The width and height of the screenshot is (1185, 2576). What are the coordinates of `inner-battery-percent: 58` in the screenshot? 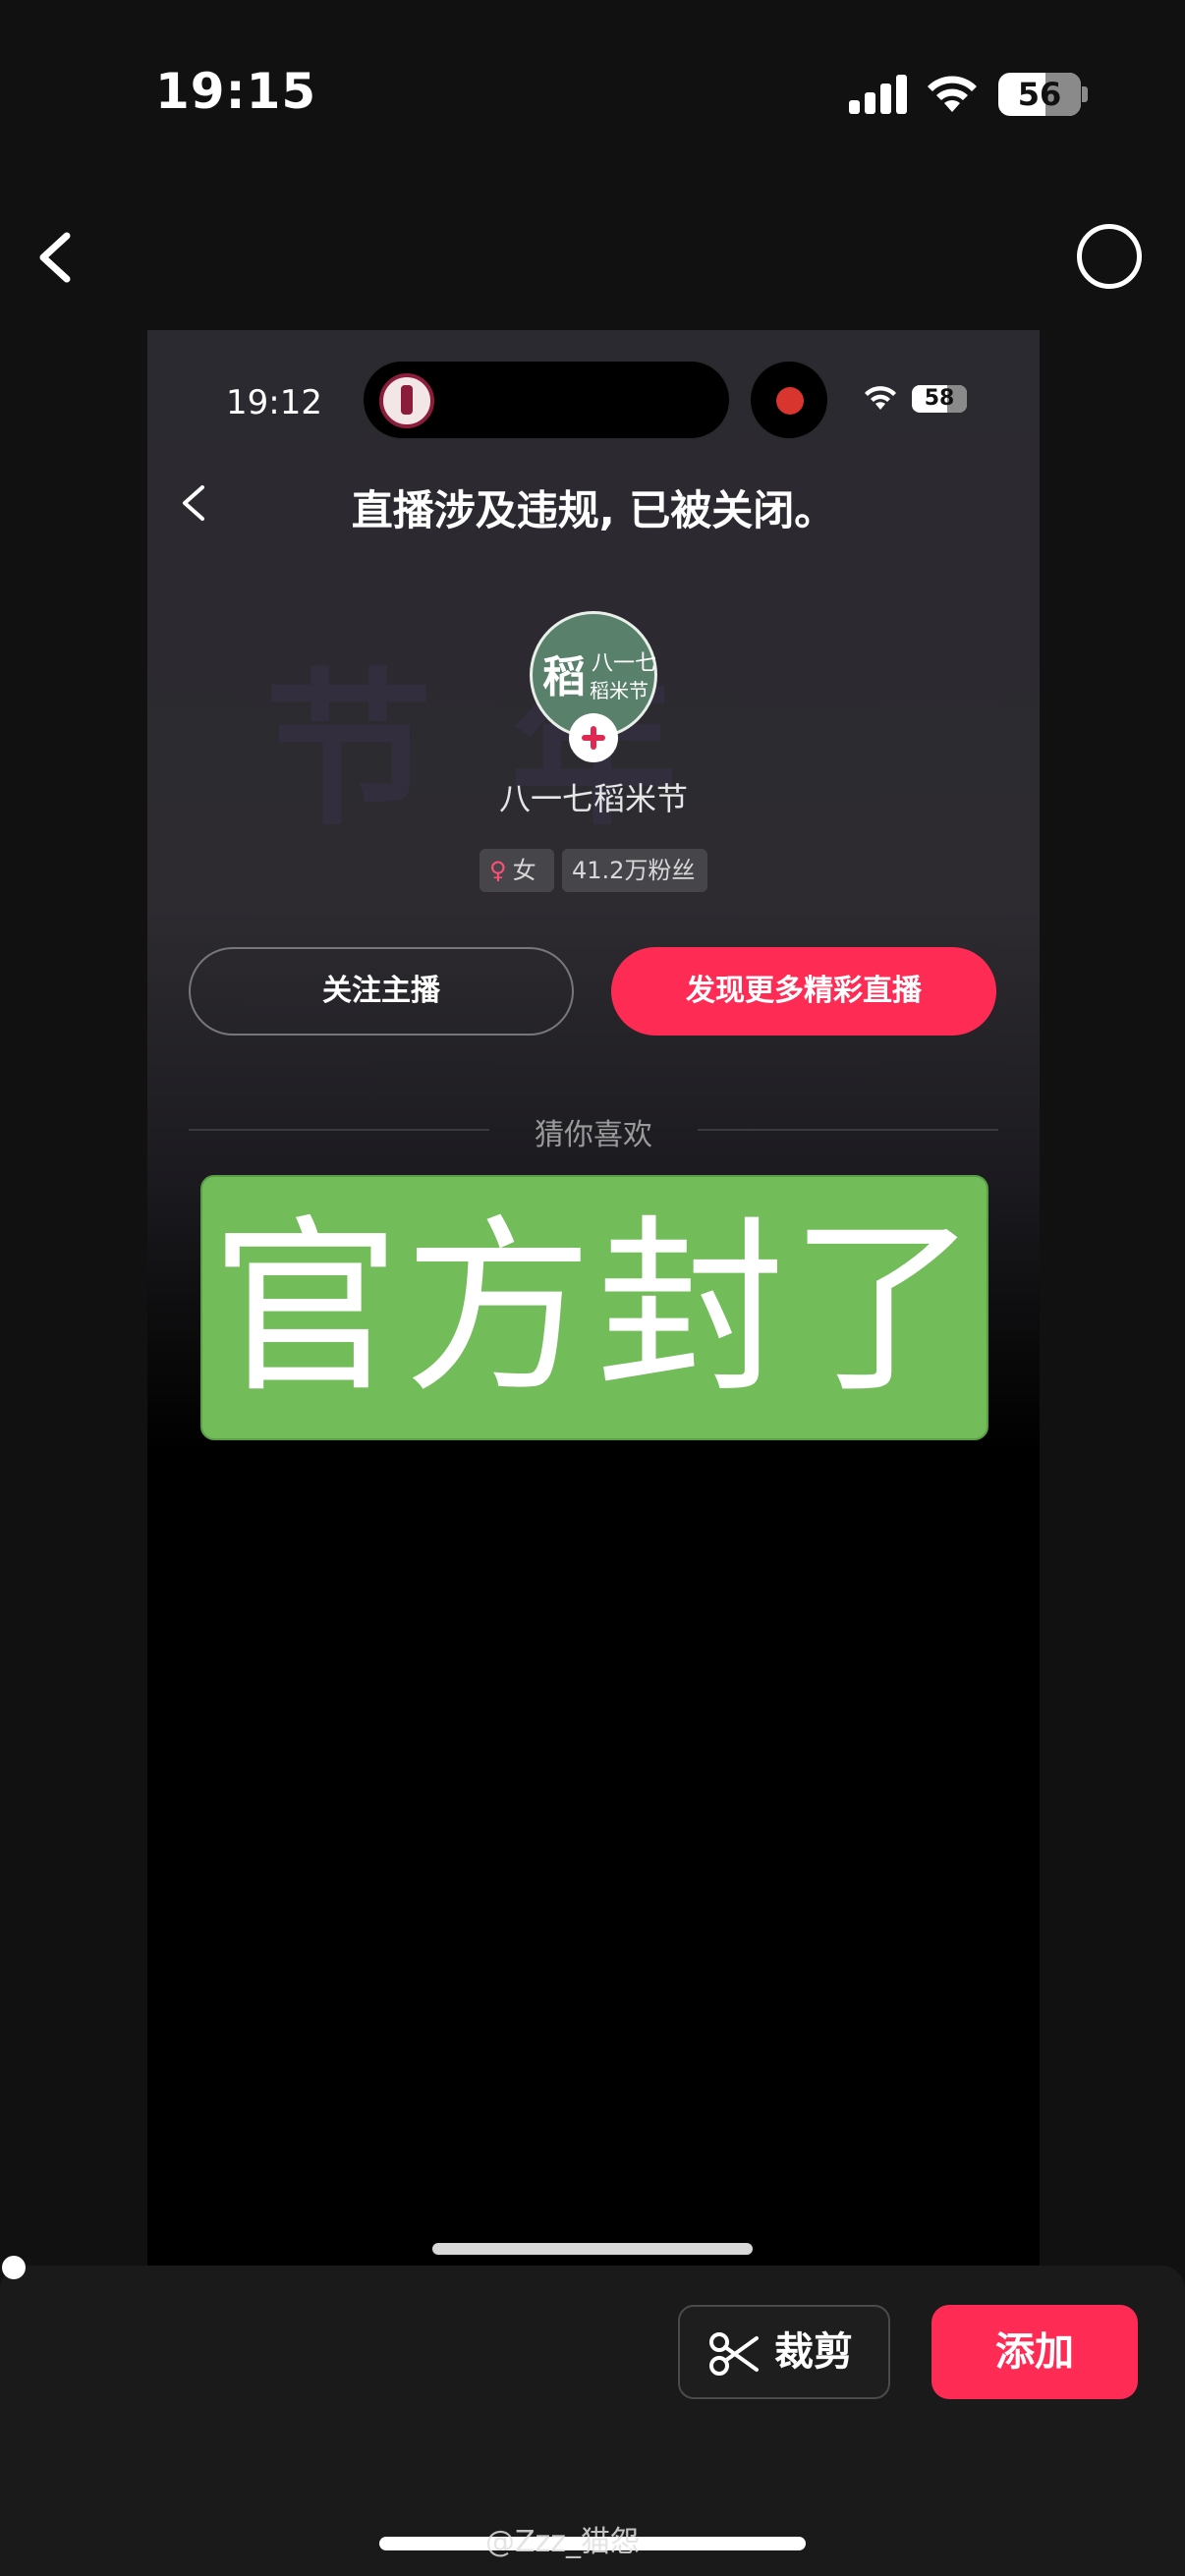 It's located at (940, 398).